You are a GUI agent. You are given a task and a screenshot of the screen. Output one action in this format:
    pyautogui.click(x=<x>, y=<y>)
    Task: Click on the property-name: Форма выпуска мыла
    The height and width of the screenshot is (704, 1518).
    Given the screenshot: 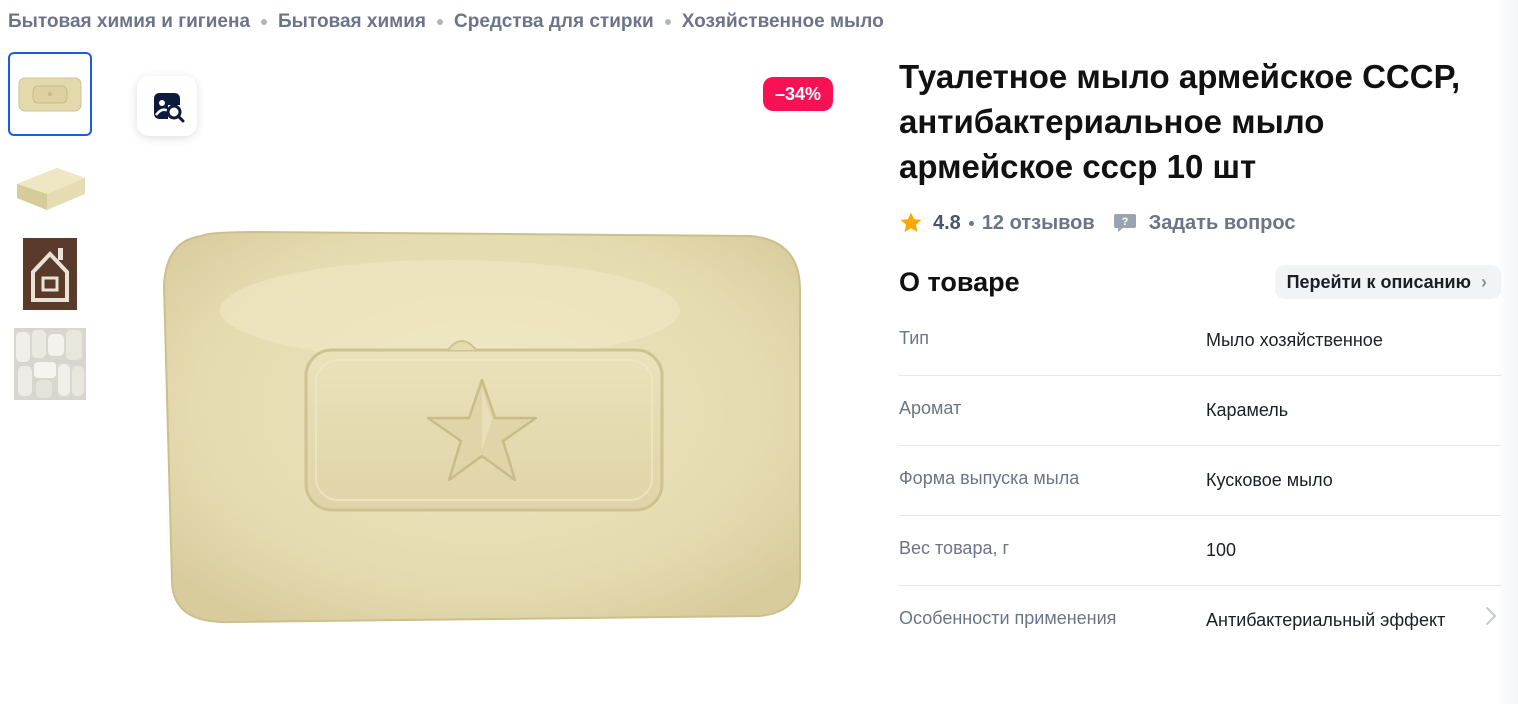 What is the action you would take?
    pyautogui.click(x=989, y=478)
    